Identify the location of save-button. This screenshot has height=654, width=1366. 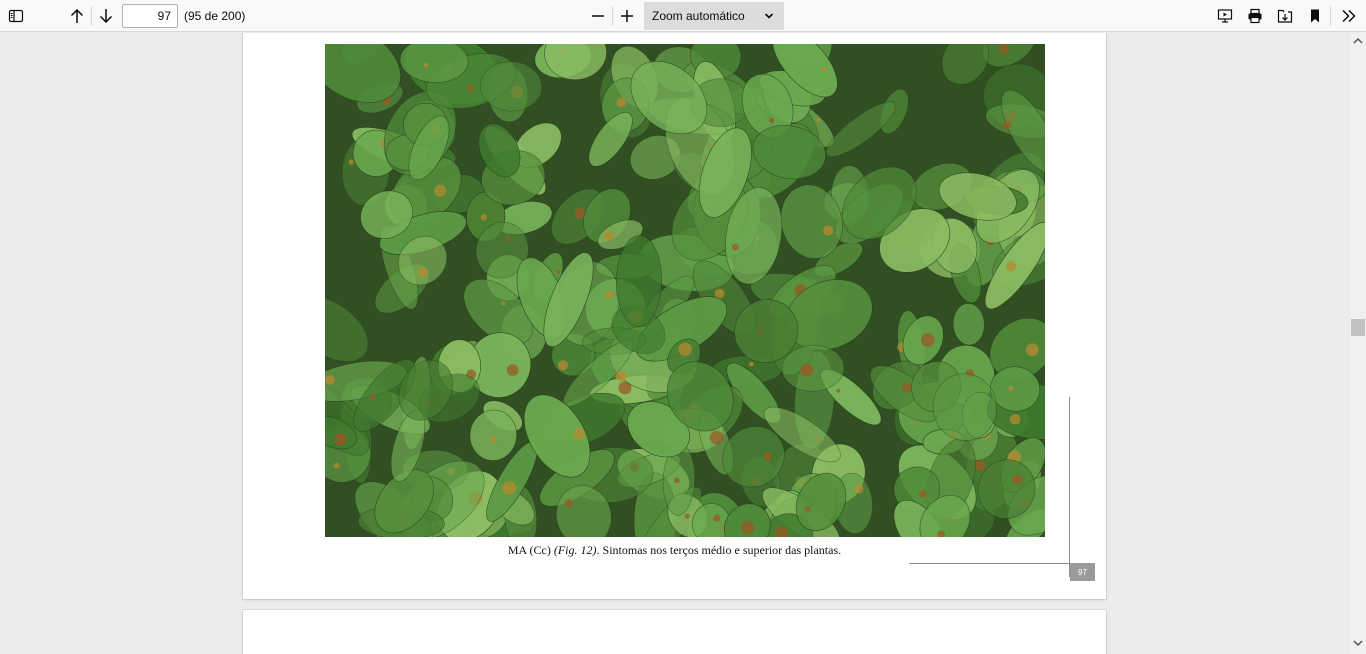
(1285, 16).